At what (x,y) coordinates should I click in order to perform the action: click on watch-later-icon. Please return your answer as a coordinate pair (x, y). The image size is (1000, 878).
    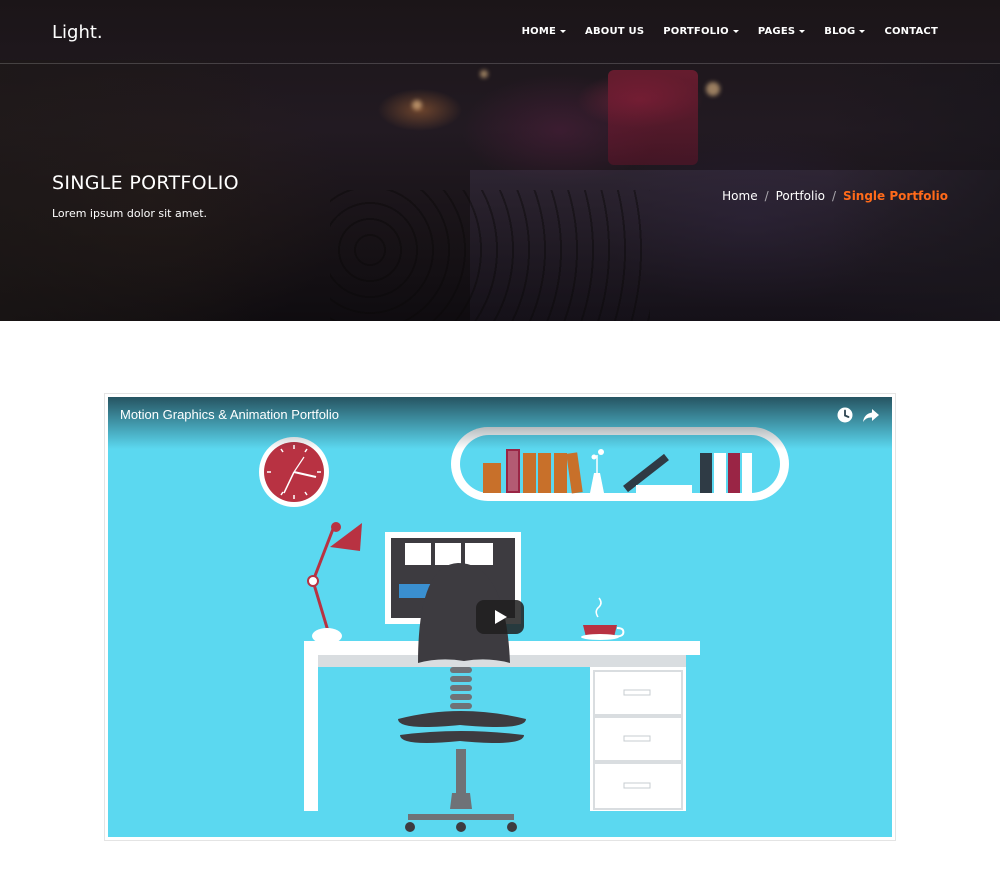
    Looking at the image, I should click on (845, 415).